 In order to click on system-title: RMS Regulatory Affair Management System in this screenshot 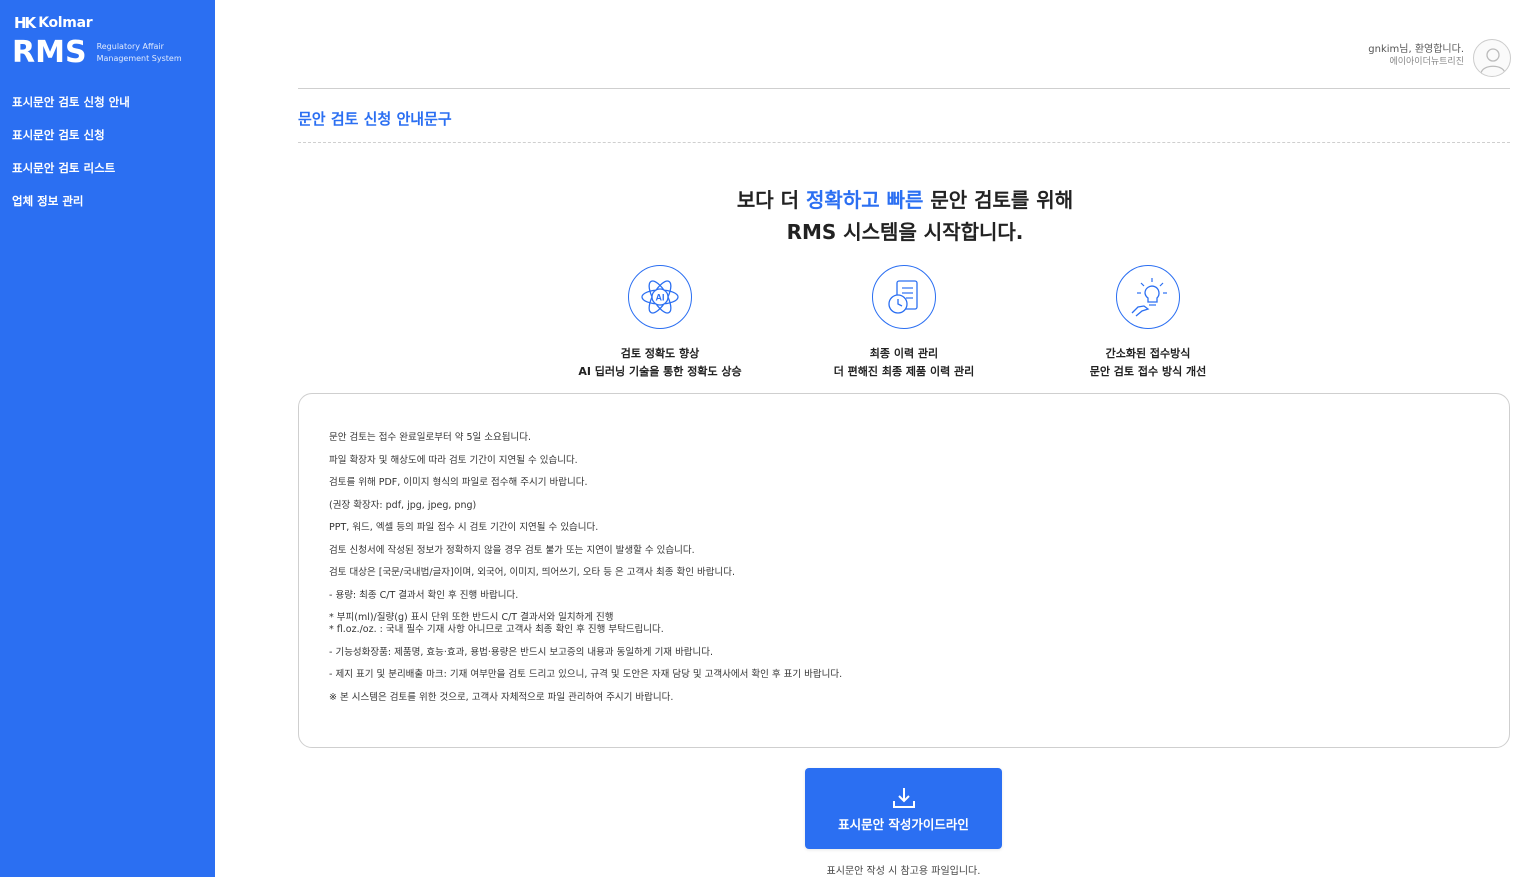, I will do `click(97, 53)`.